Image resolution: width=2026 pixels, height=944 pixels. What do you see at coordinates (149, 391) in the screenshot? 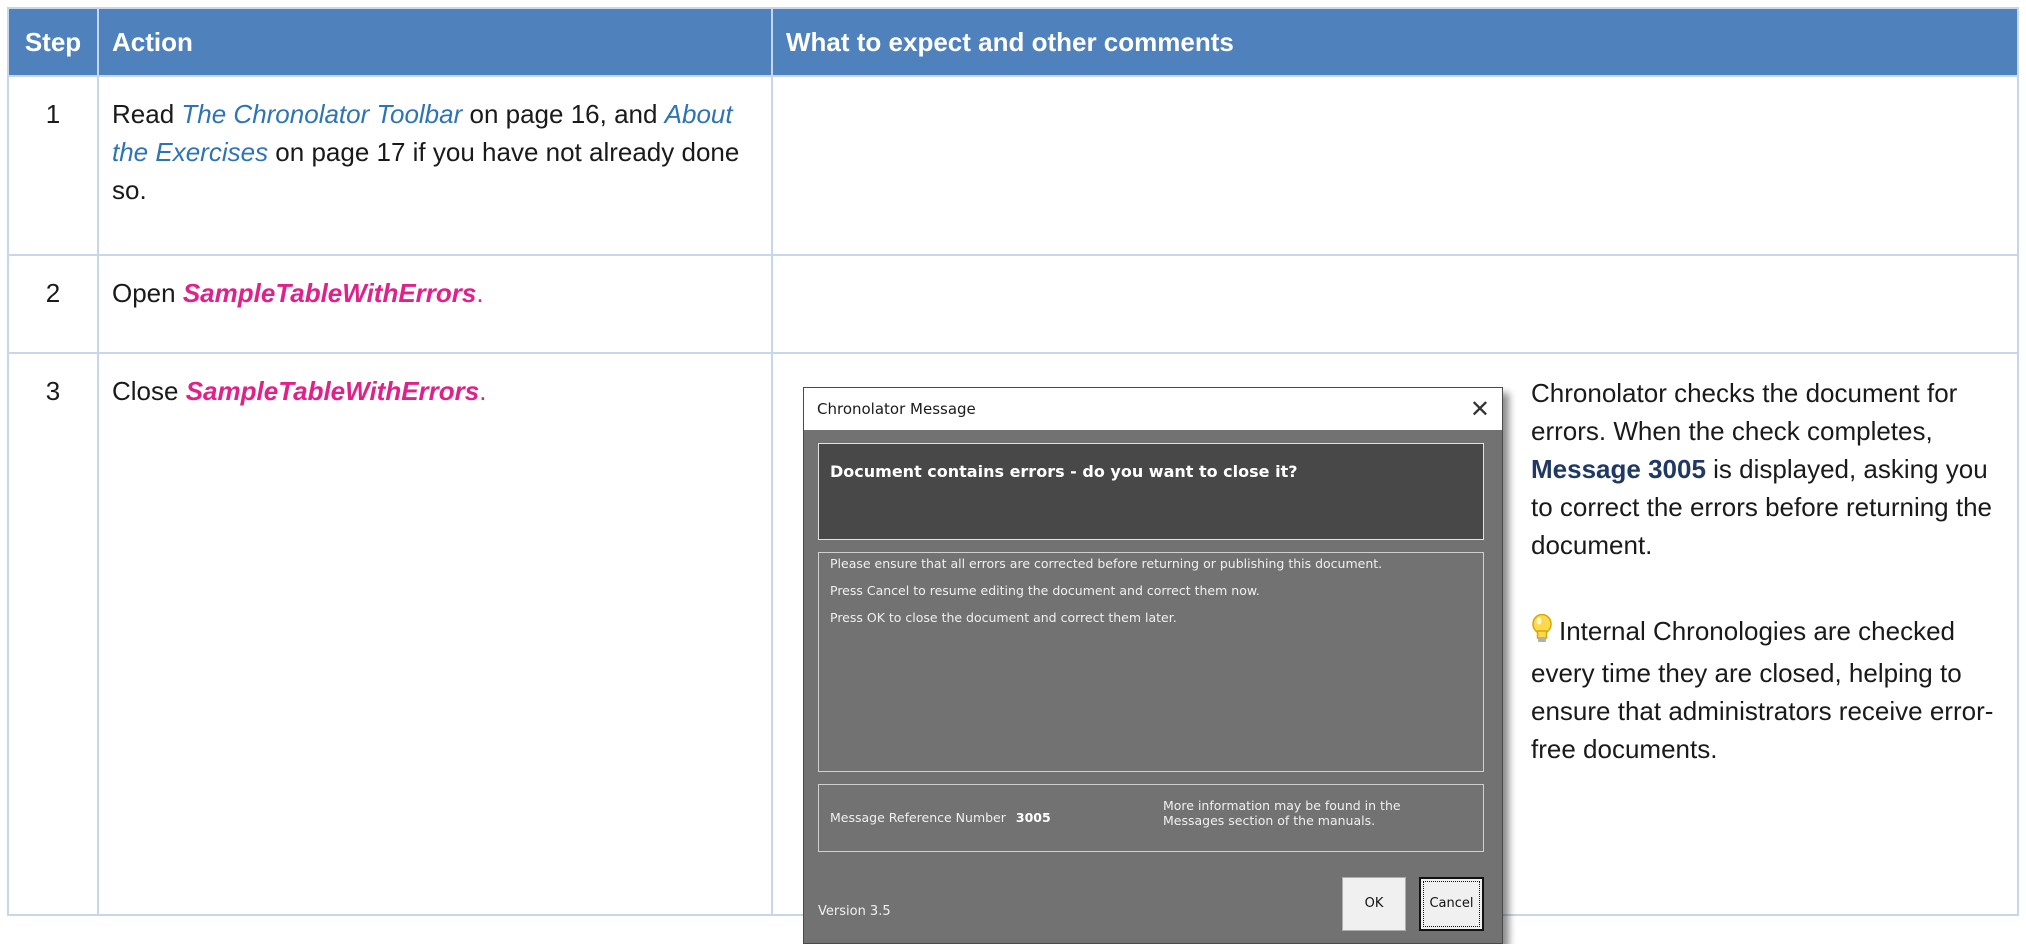
I see `action-text: Close` at bounding box center [149, 391].